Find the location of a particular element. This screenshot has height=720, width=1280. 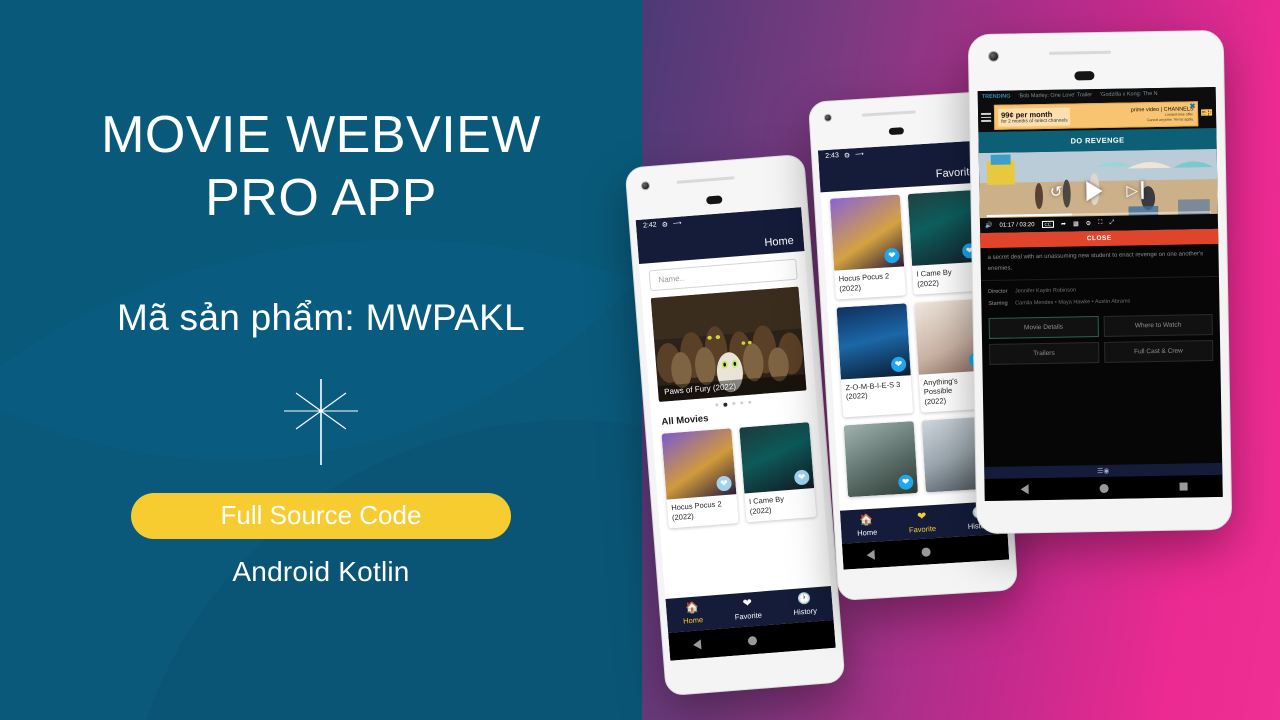

sparkle-icon is located at coordinates (321, 422).